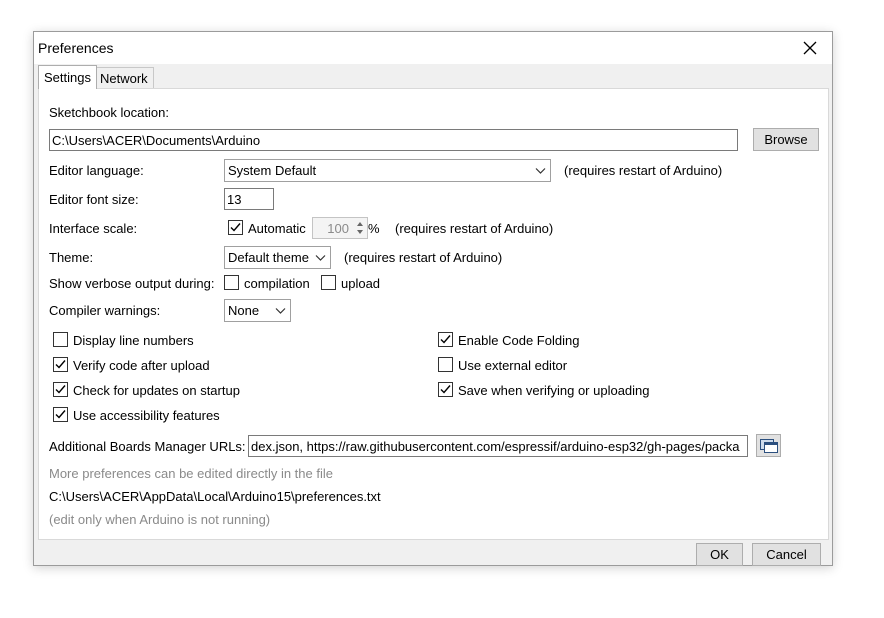 The width and height of the screenshot is (884, 618). What do you see at coordinates (141, 365) in the screenshot?
I see `verify-after-upload-label: Verify code after upload` at bounding box center [141, 365].